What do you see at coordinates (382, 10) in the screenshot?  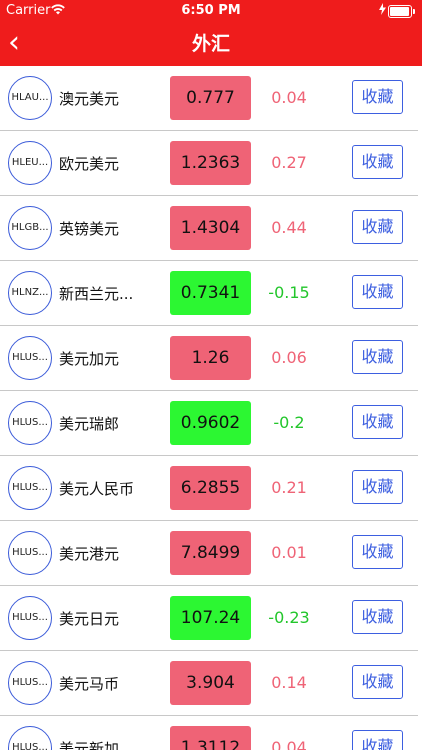 I see `charging-icon` at bounding box center [382, 10].